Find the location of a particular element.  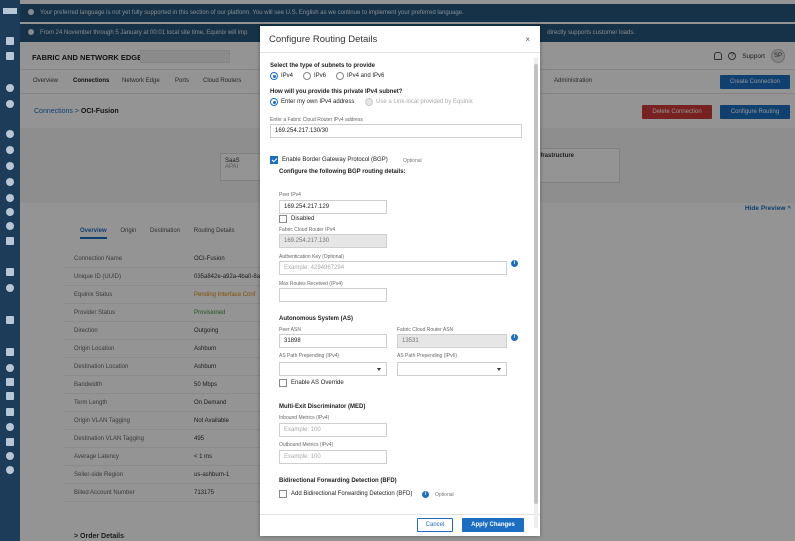

radio-own-ipv4-label: Enter my own IPv4 address is located at coordinates (318, 102).